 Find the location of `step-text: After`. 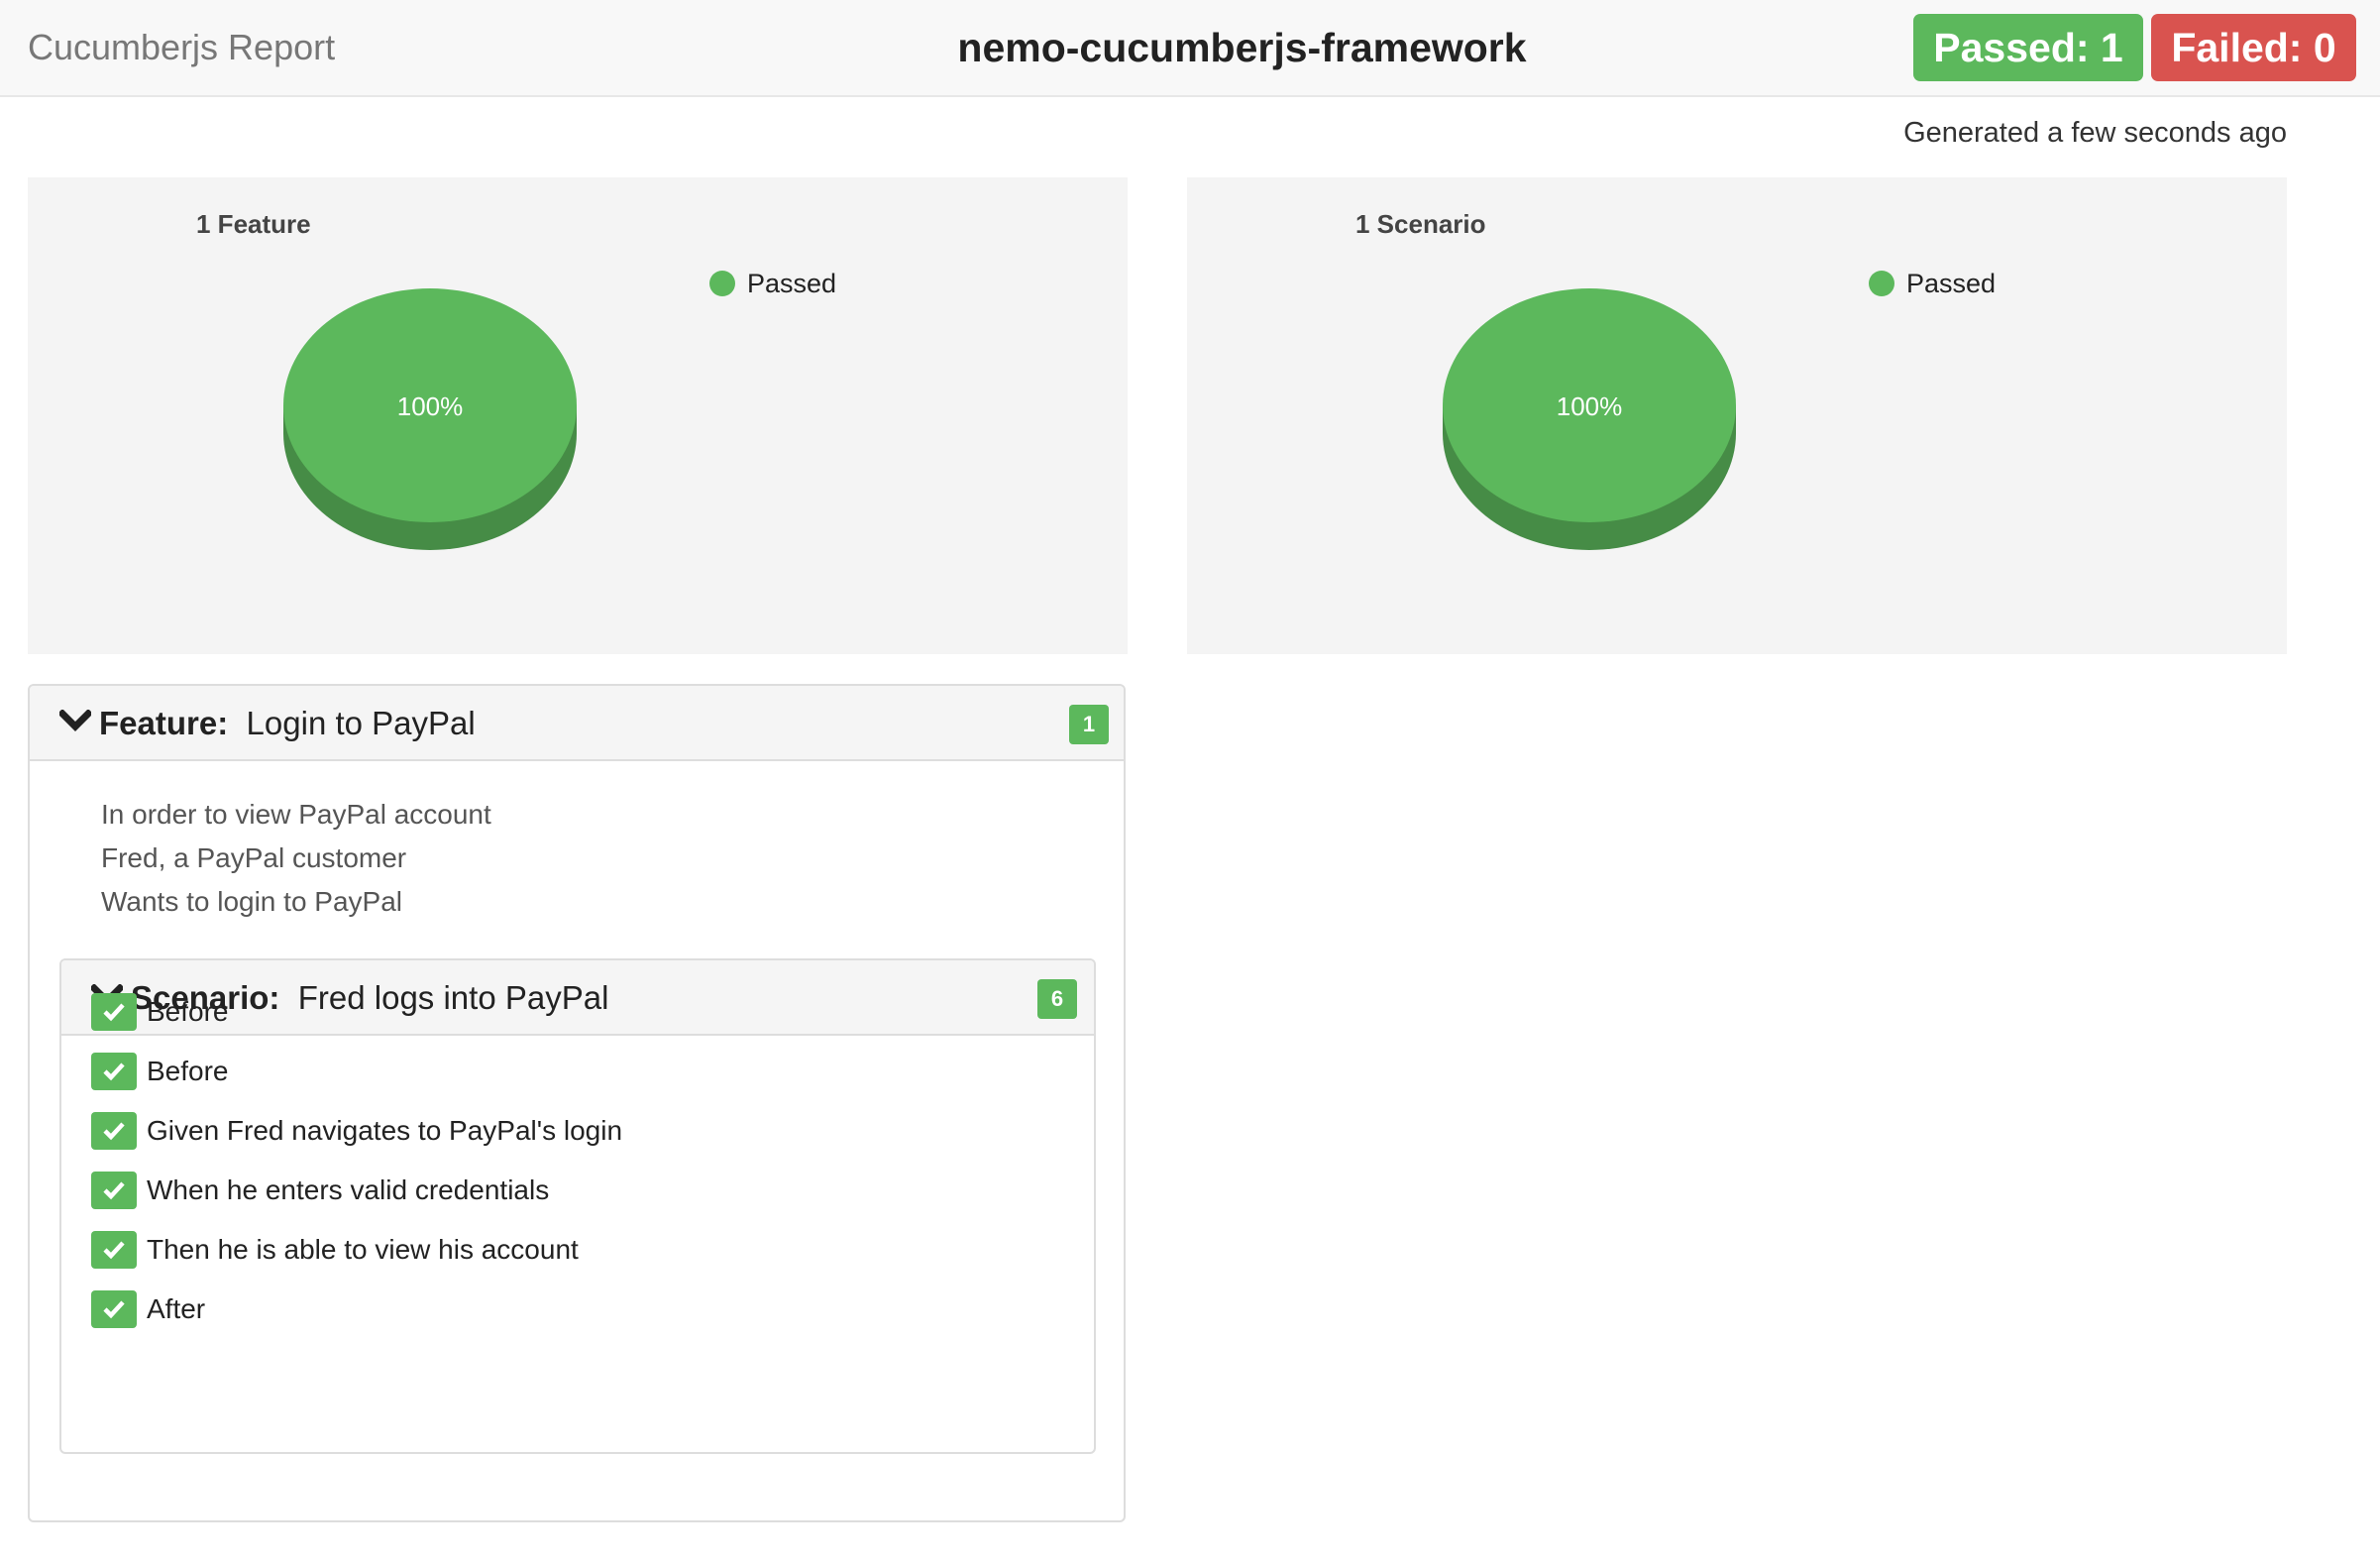

step-text: After is located at coordinates (176, 1308).